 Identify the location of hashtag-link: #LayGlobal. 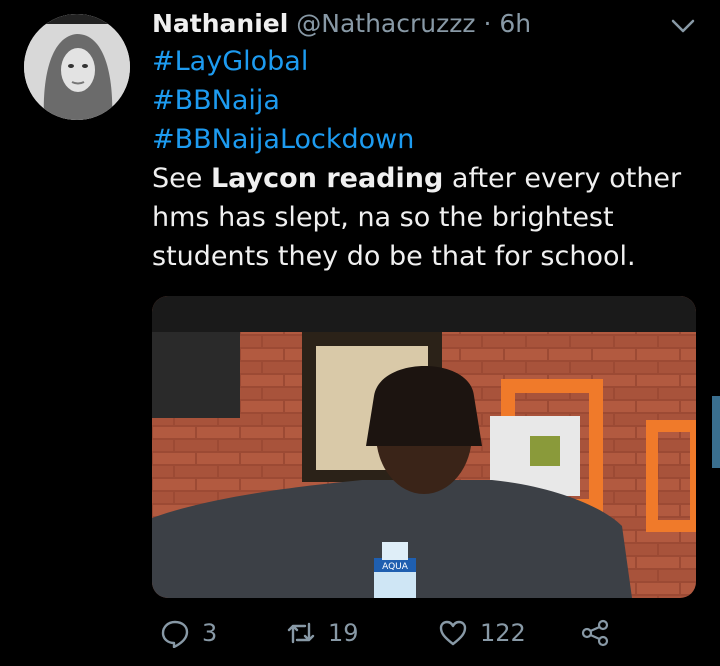
(432, 61).